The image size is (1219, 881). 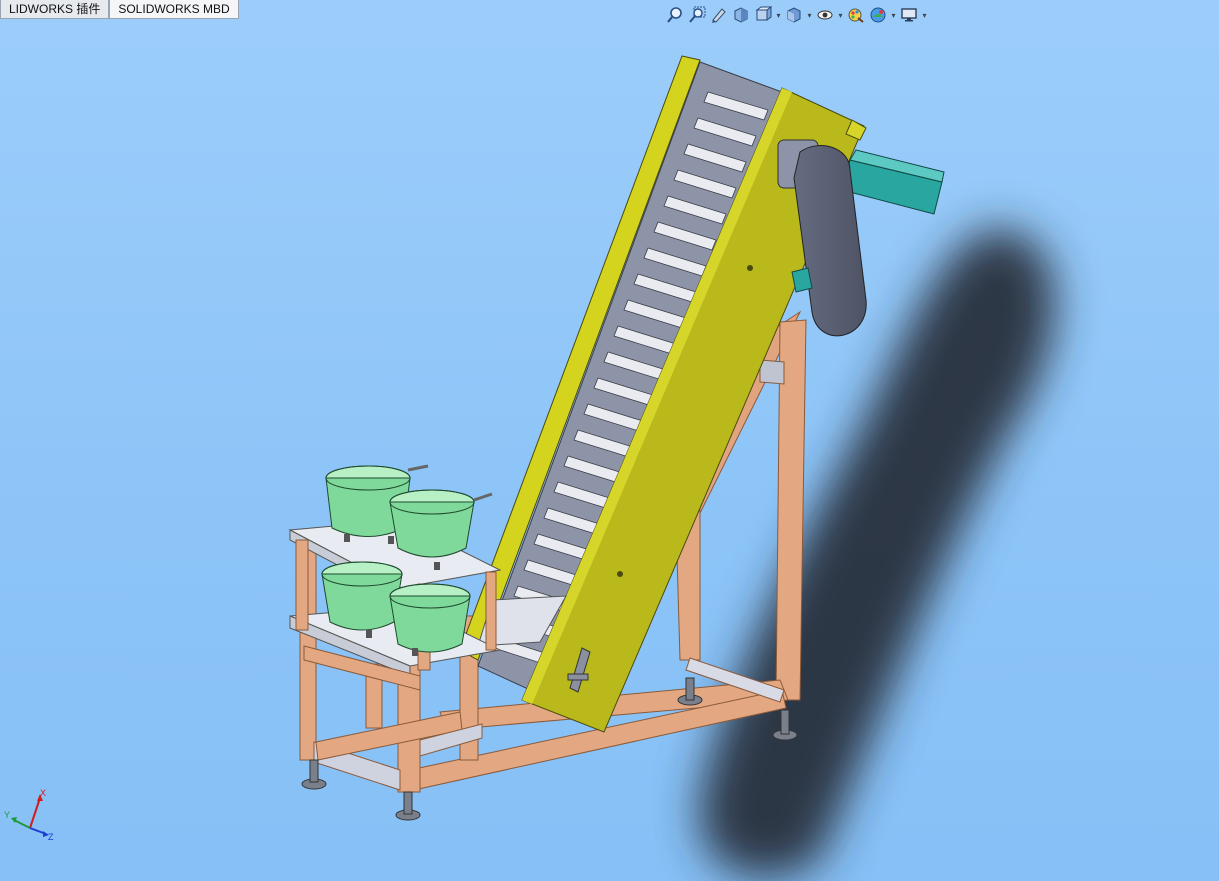 What do you see at coordinates (43, 793) in the screenshot?
I see `triad-x-label: X` at bounding box center [43, 793].